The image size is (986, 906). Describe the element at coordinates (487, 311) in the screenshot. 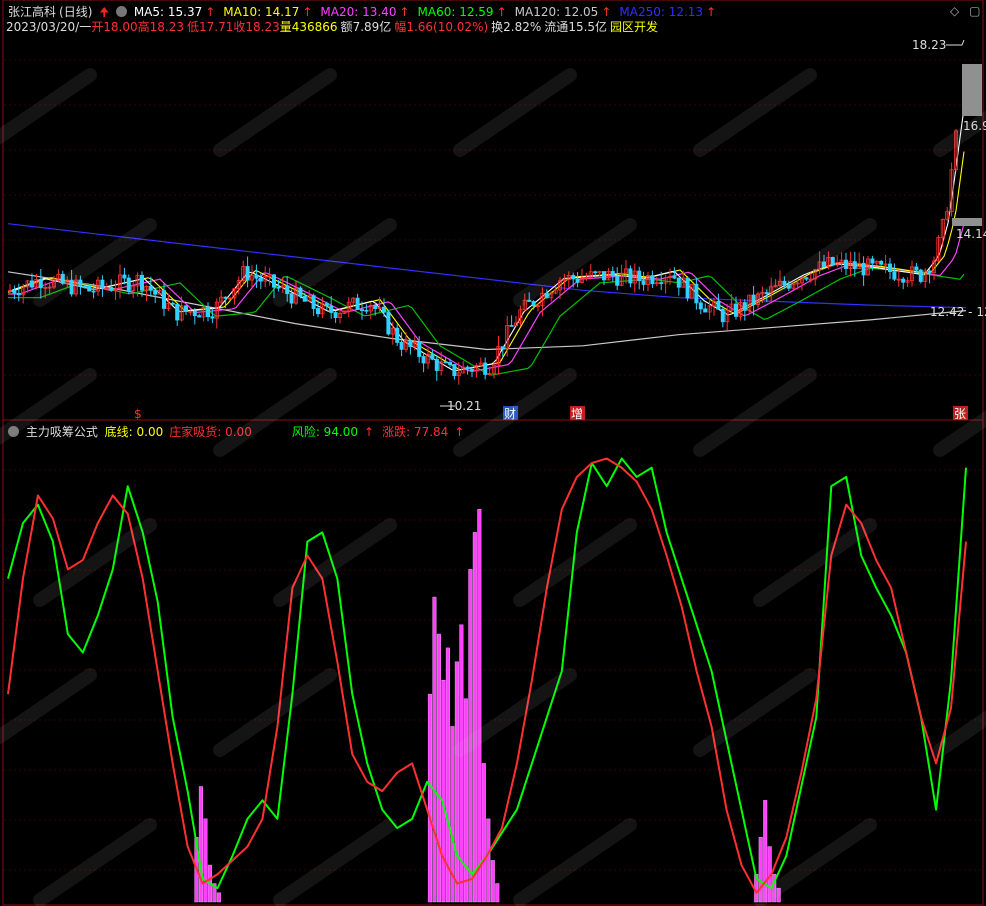

I see `ma120-line` at that location.